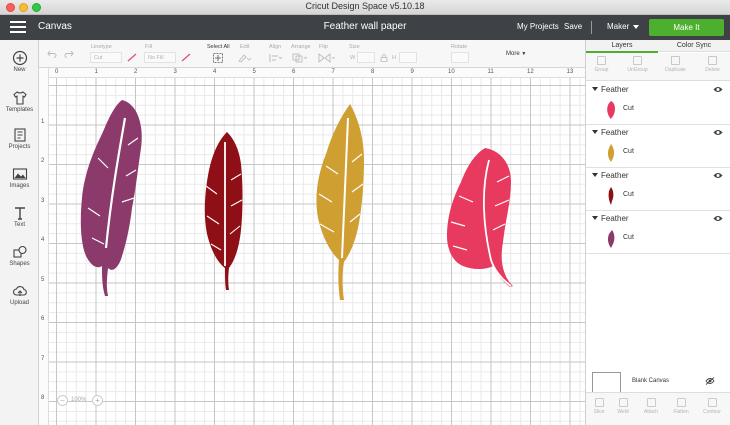 This screenshot has height=425, width=730. What do you see at coordinates (245, 47) in the screenshot?
I see `edit-label: Edit` at bounding box center [245, 47].